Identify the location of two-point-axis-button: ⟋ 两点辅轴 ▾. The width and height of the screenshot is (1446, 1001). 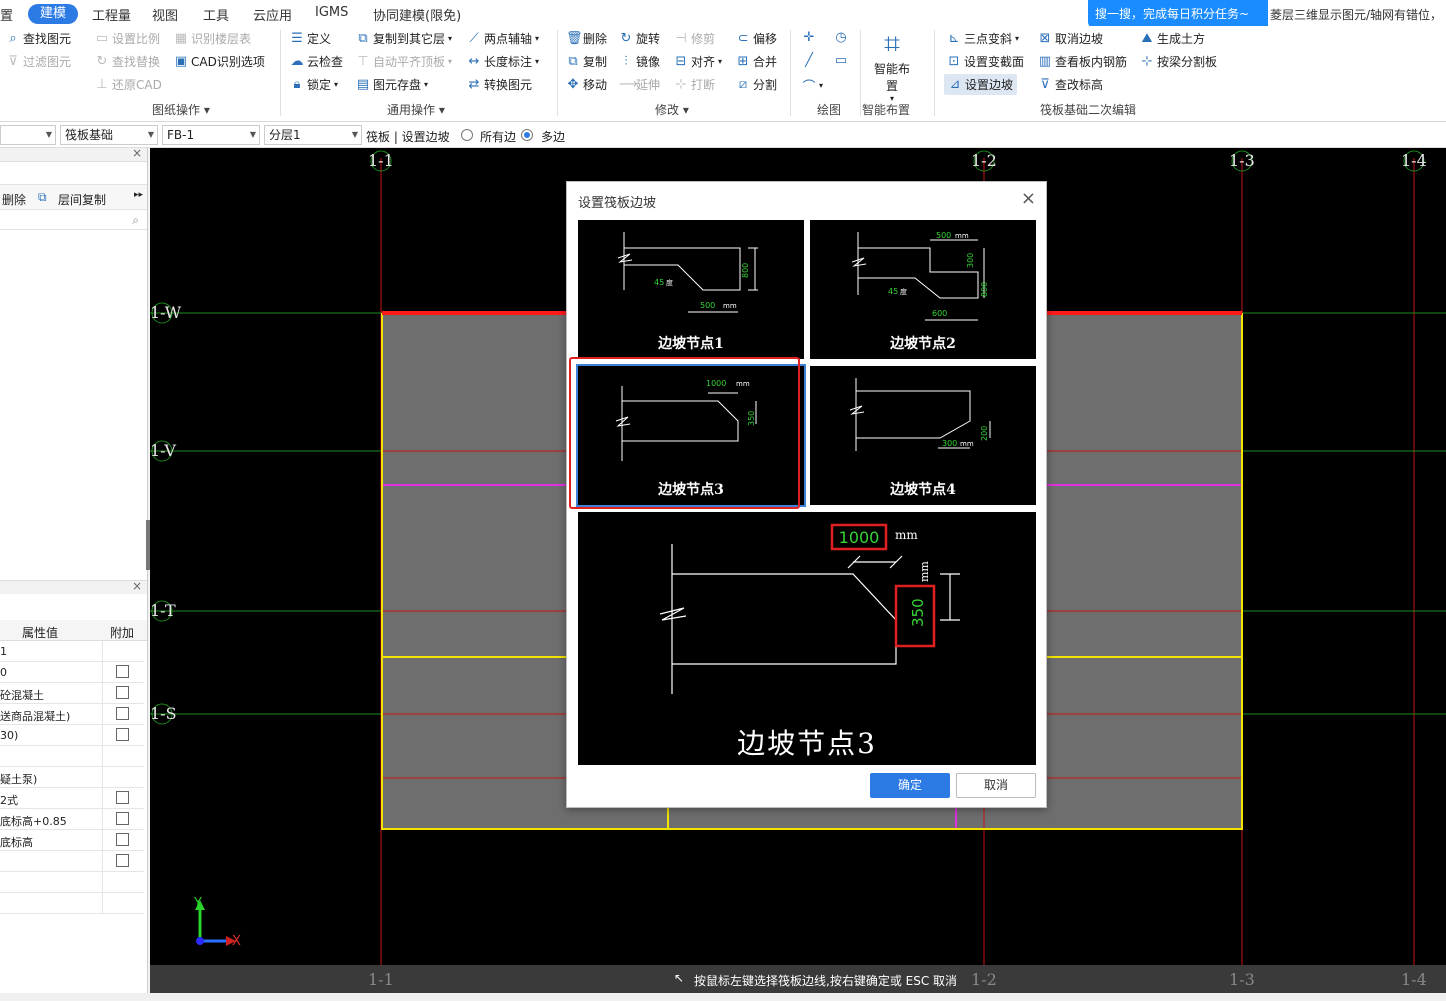
(503, 38).